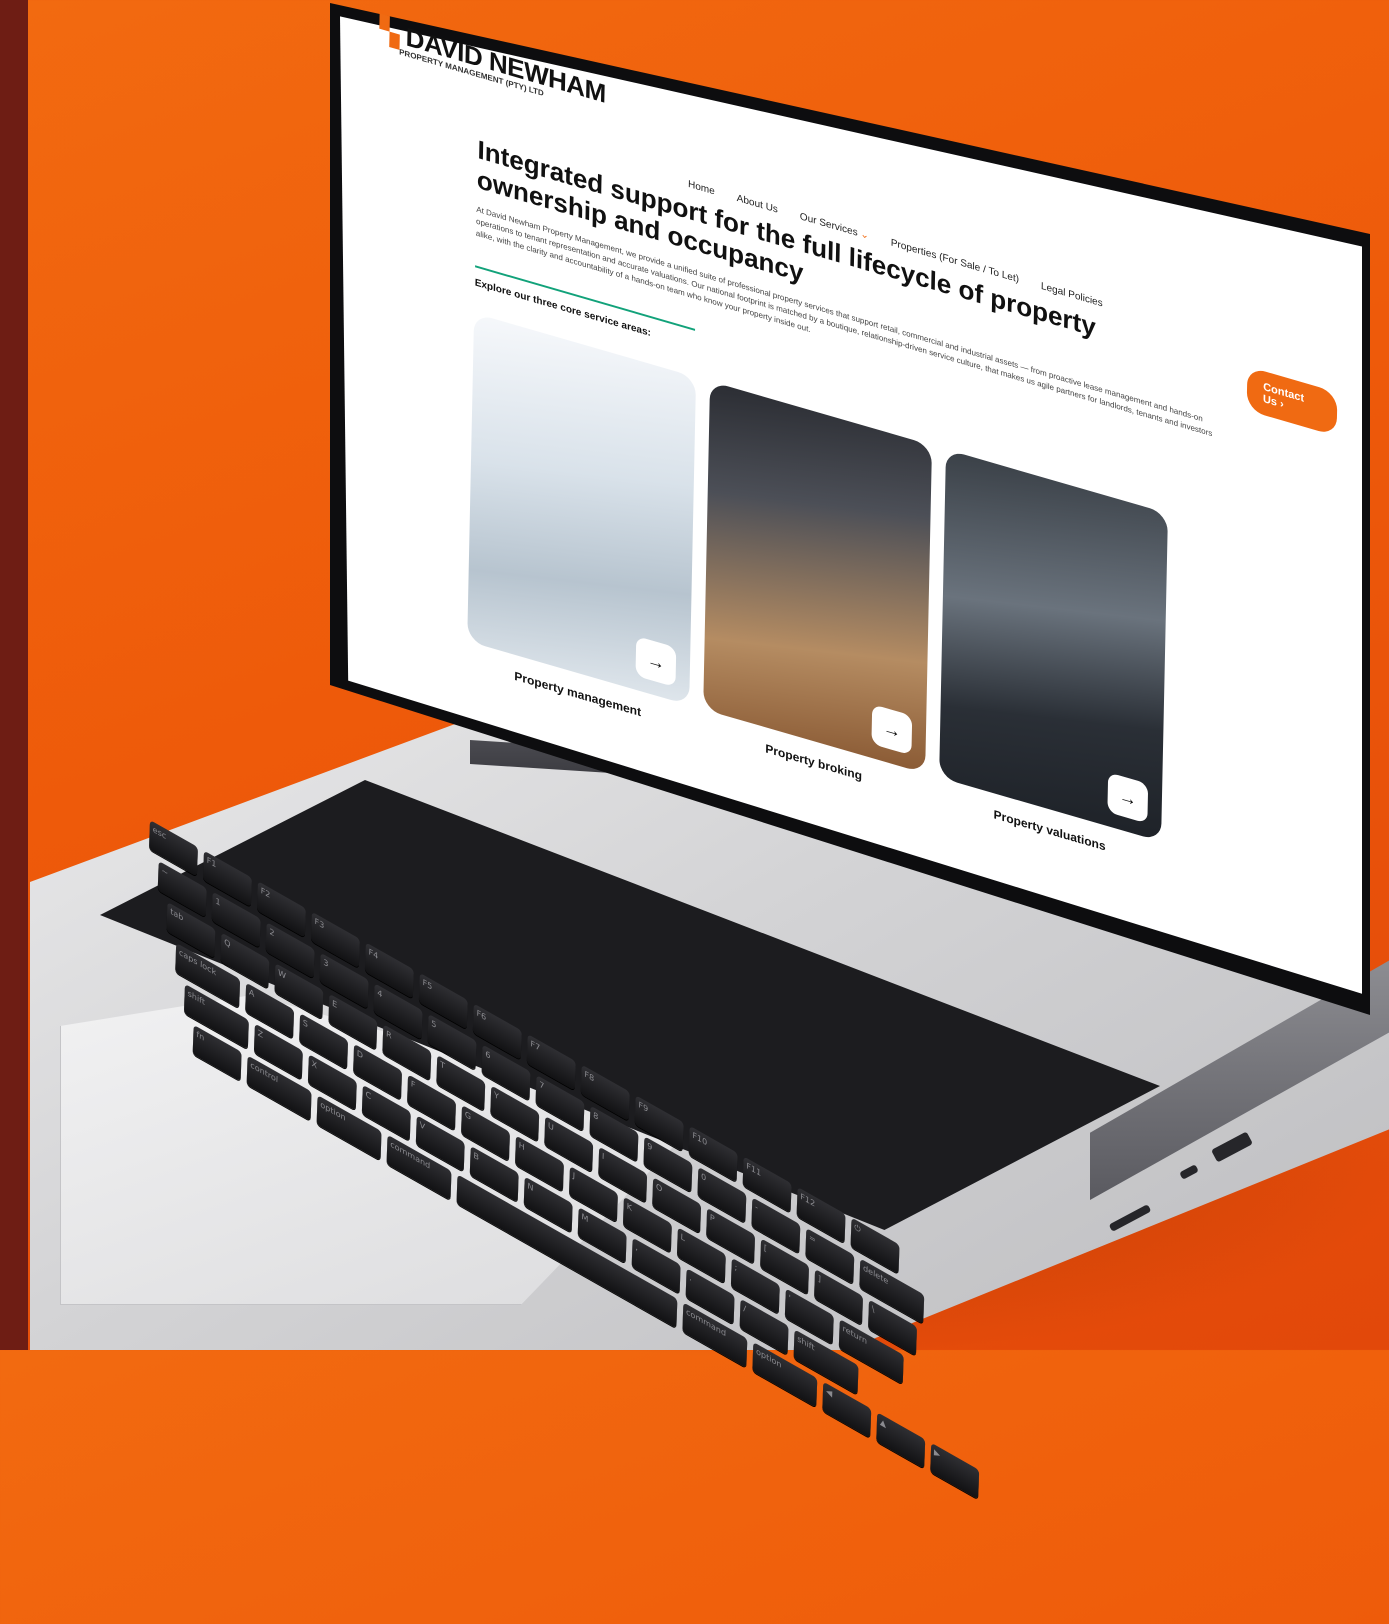  Describe the element at coordinates (701, 188) in the screenshot. I see `nav-item-home: Home` at that location.